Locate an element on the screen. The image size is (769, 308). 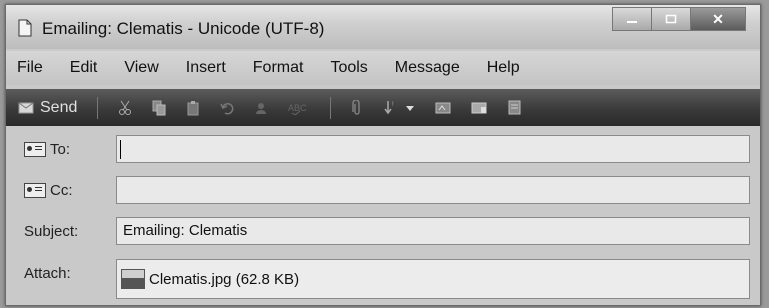
send-label: Send is located at coordinates (59, 107).